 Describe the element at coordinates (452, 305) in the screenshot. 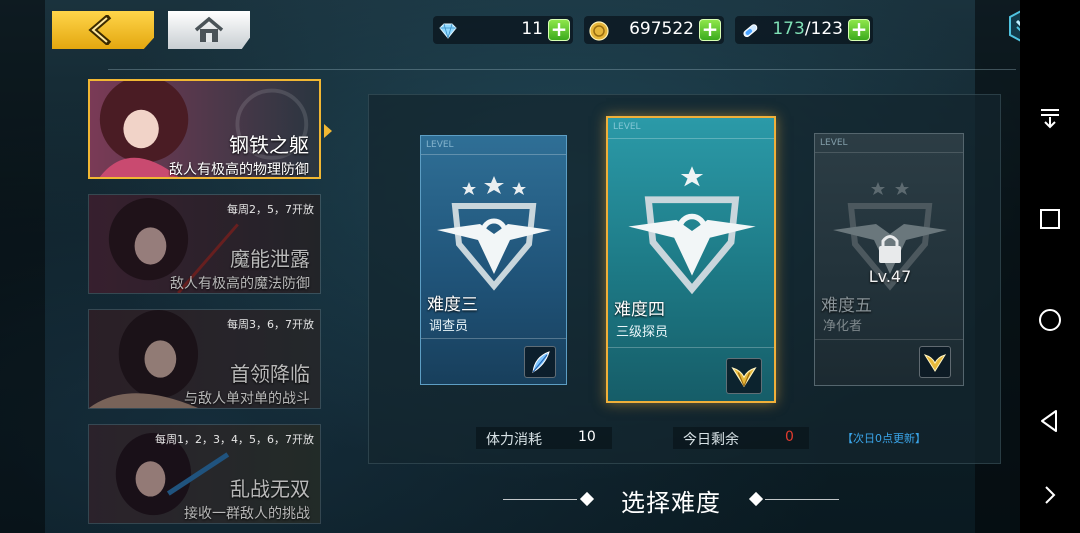

I see `difficulty-name: 难度三` at that location.